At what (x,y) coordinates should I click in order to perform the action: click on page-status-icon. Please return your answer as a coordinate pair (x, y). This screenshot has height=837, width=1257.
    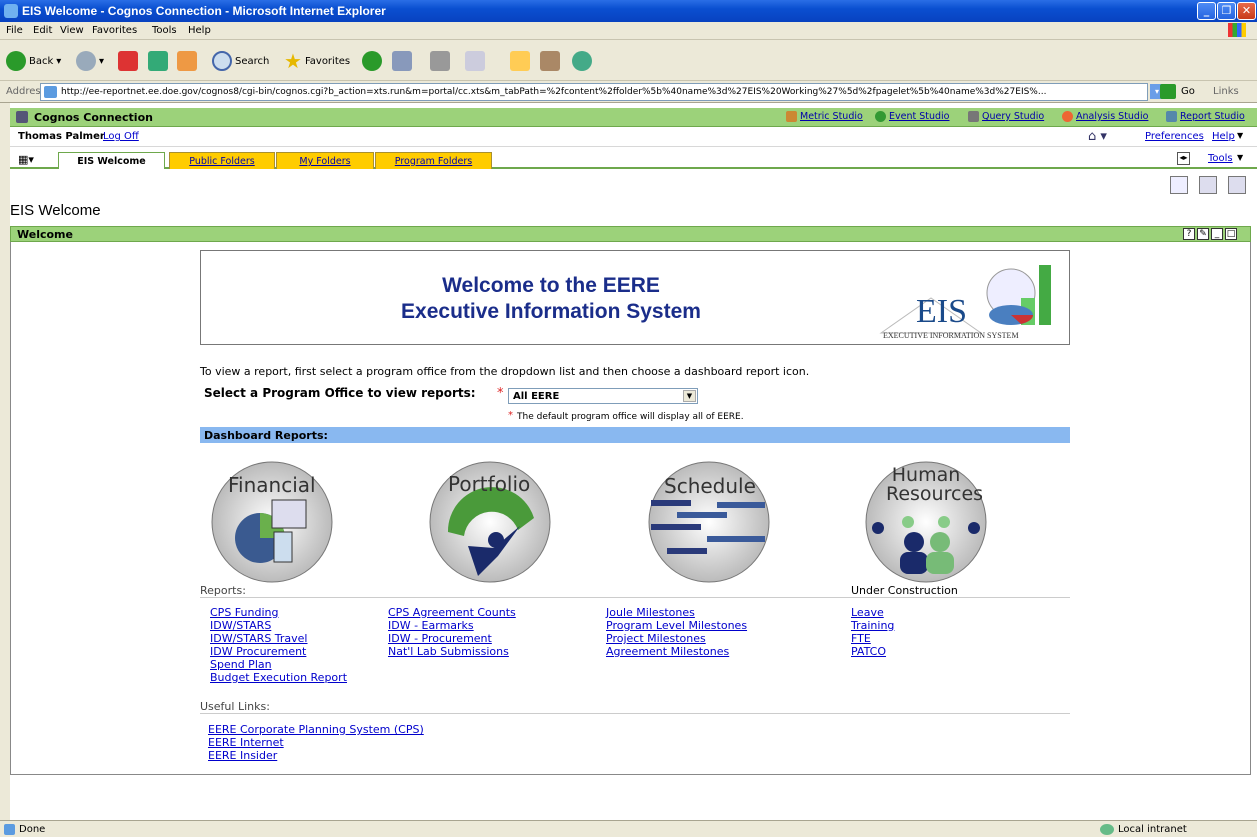
    Looking at the image, I should click on (9, 829).